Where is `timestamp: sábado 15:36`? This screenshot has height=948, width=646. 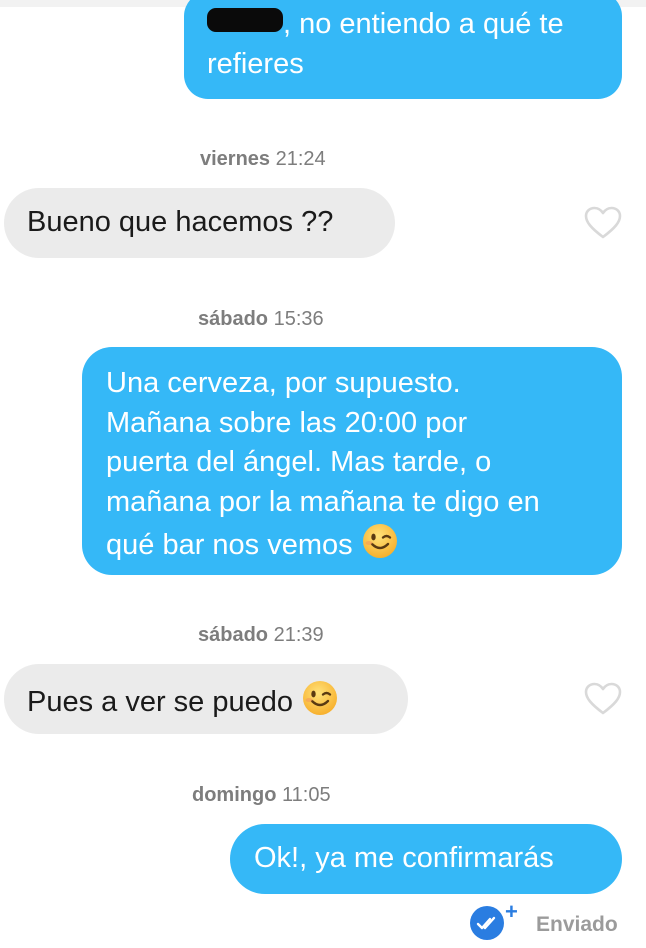 timestamp: sábado 15:36 is located at coordinates (261, 319).